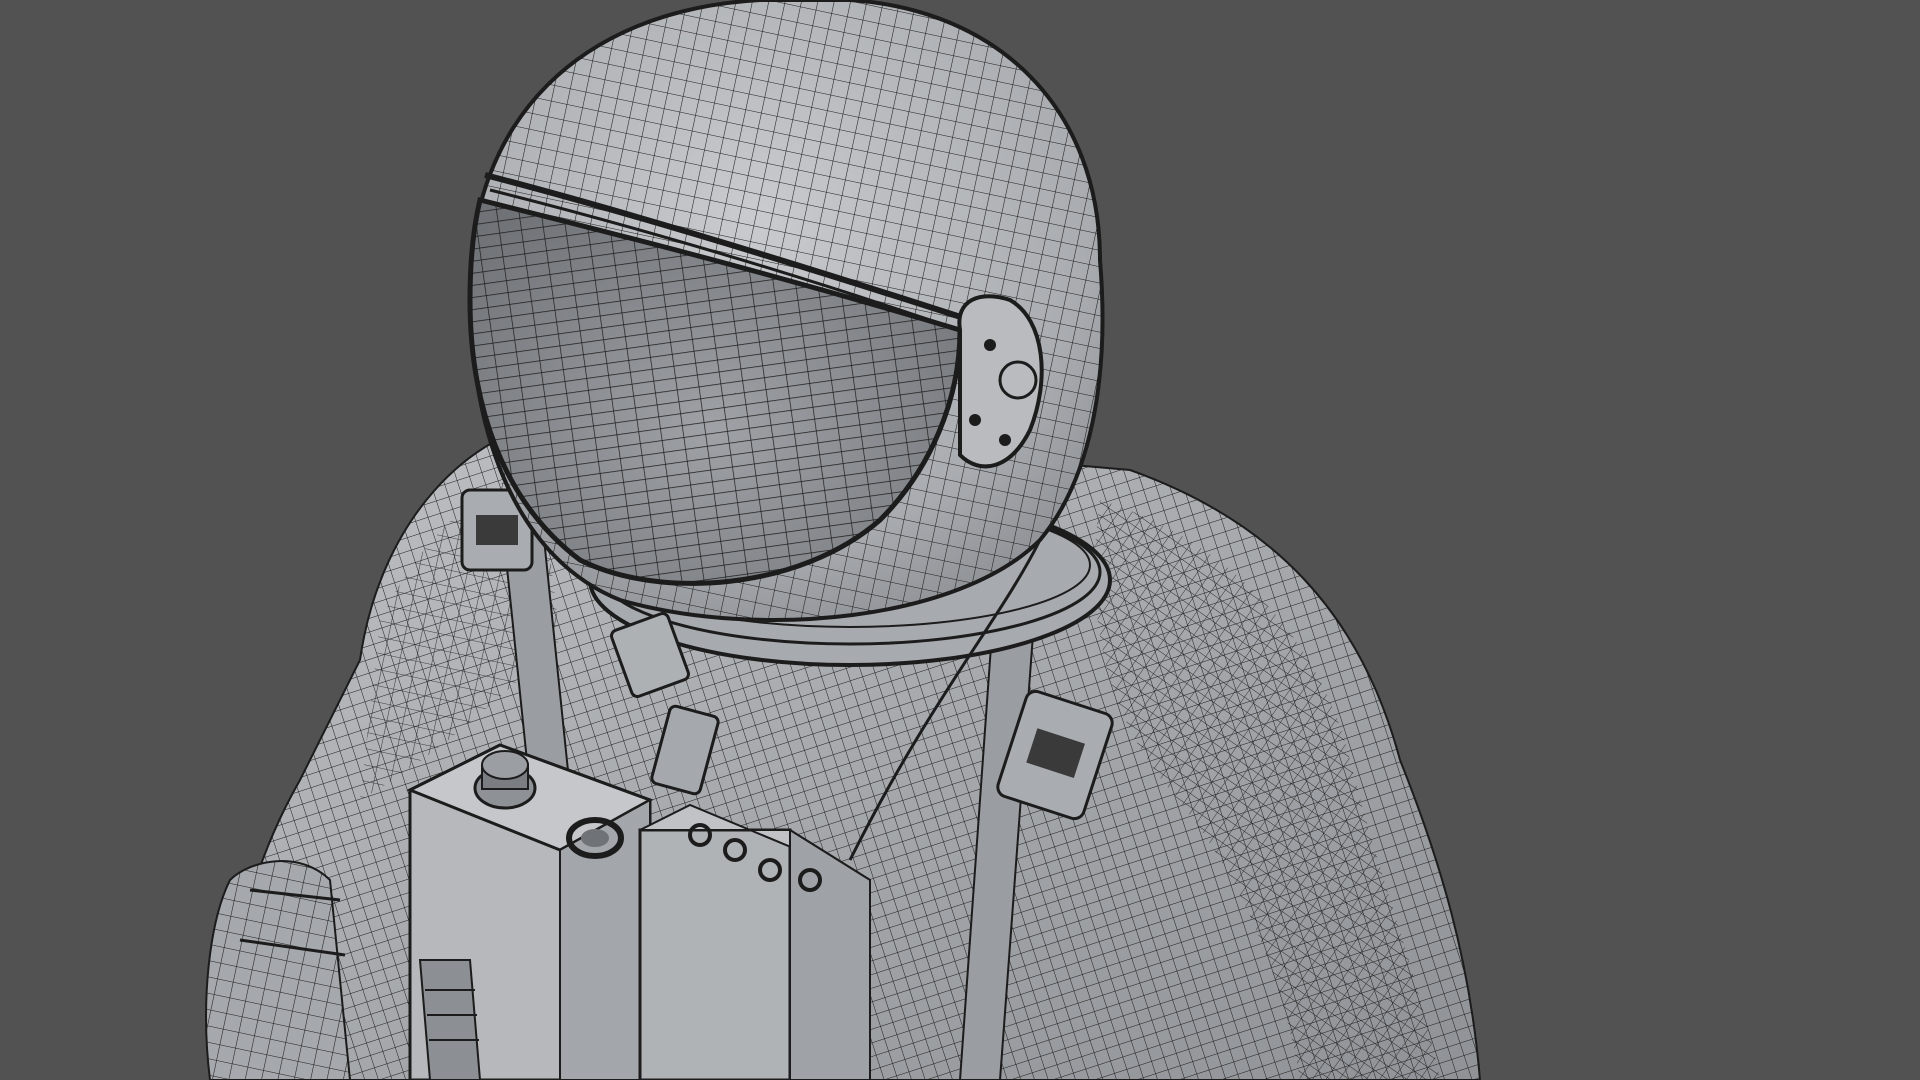  I want to click on control-knob, so click(505, 780).